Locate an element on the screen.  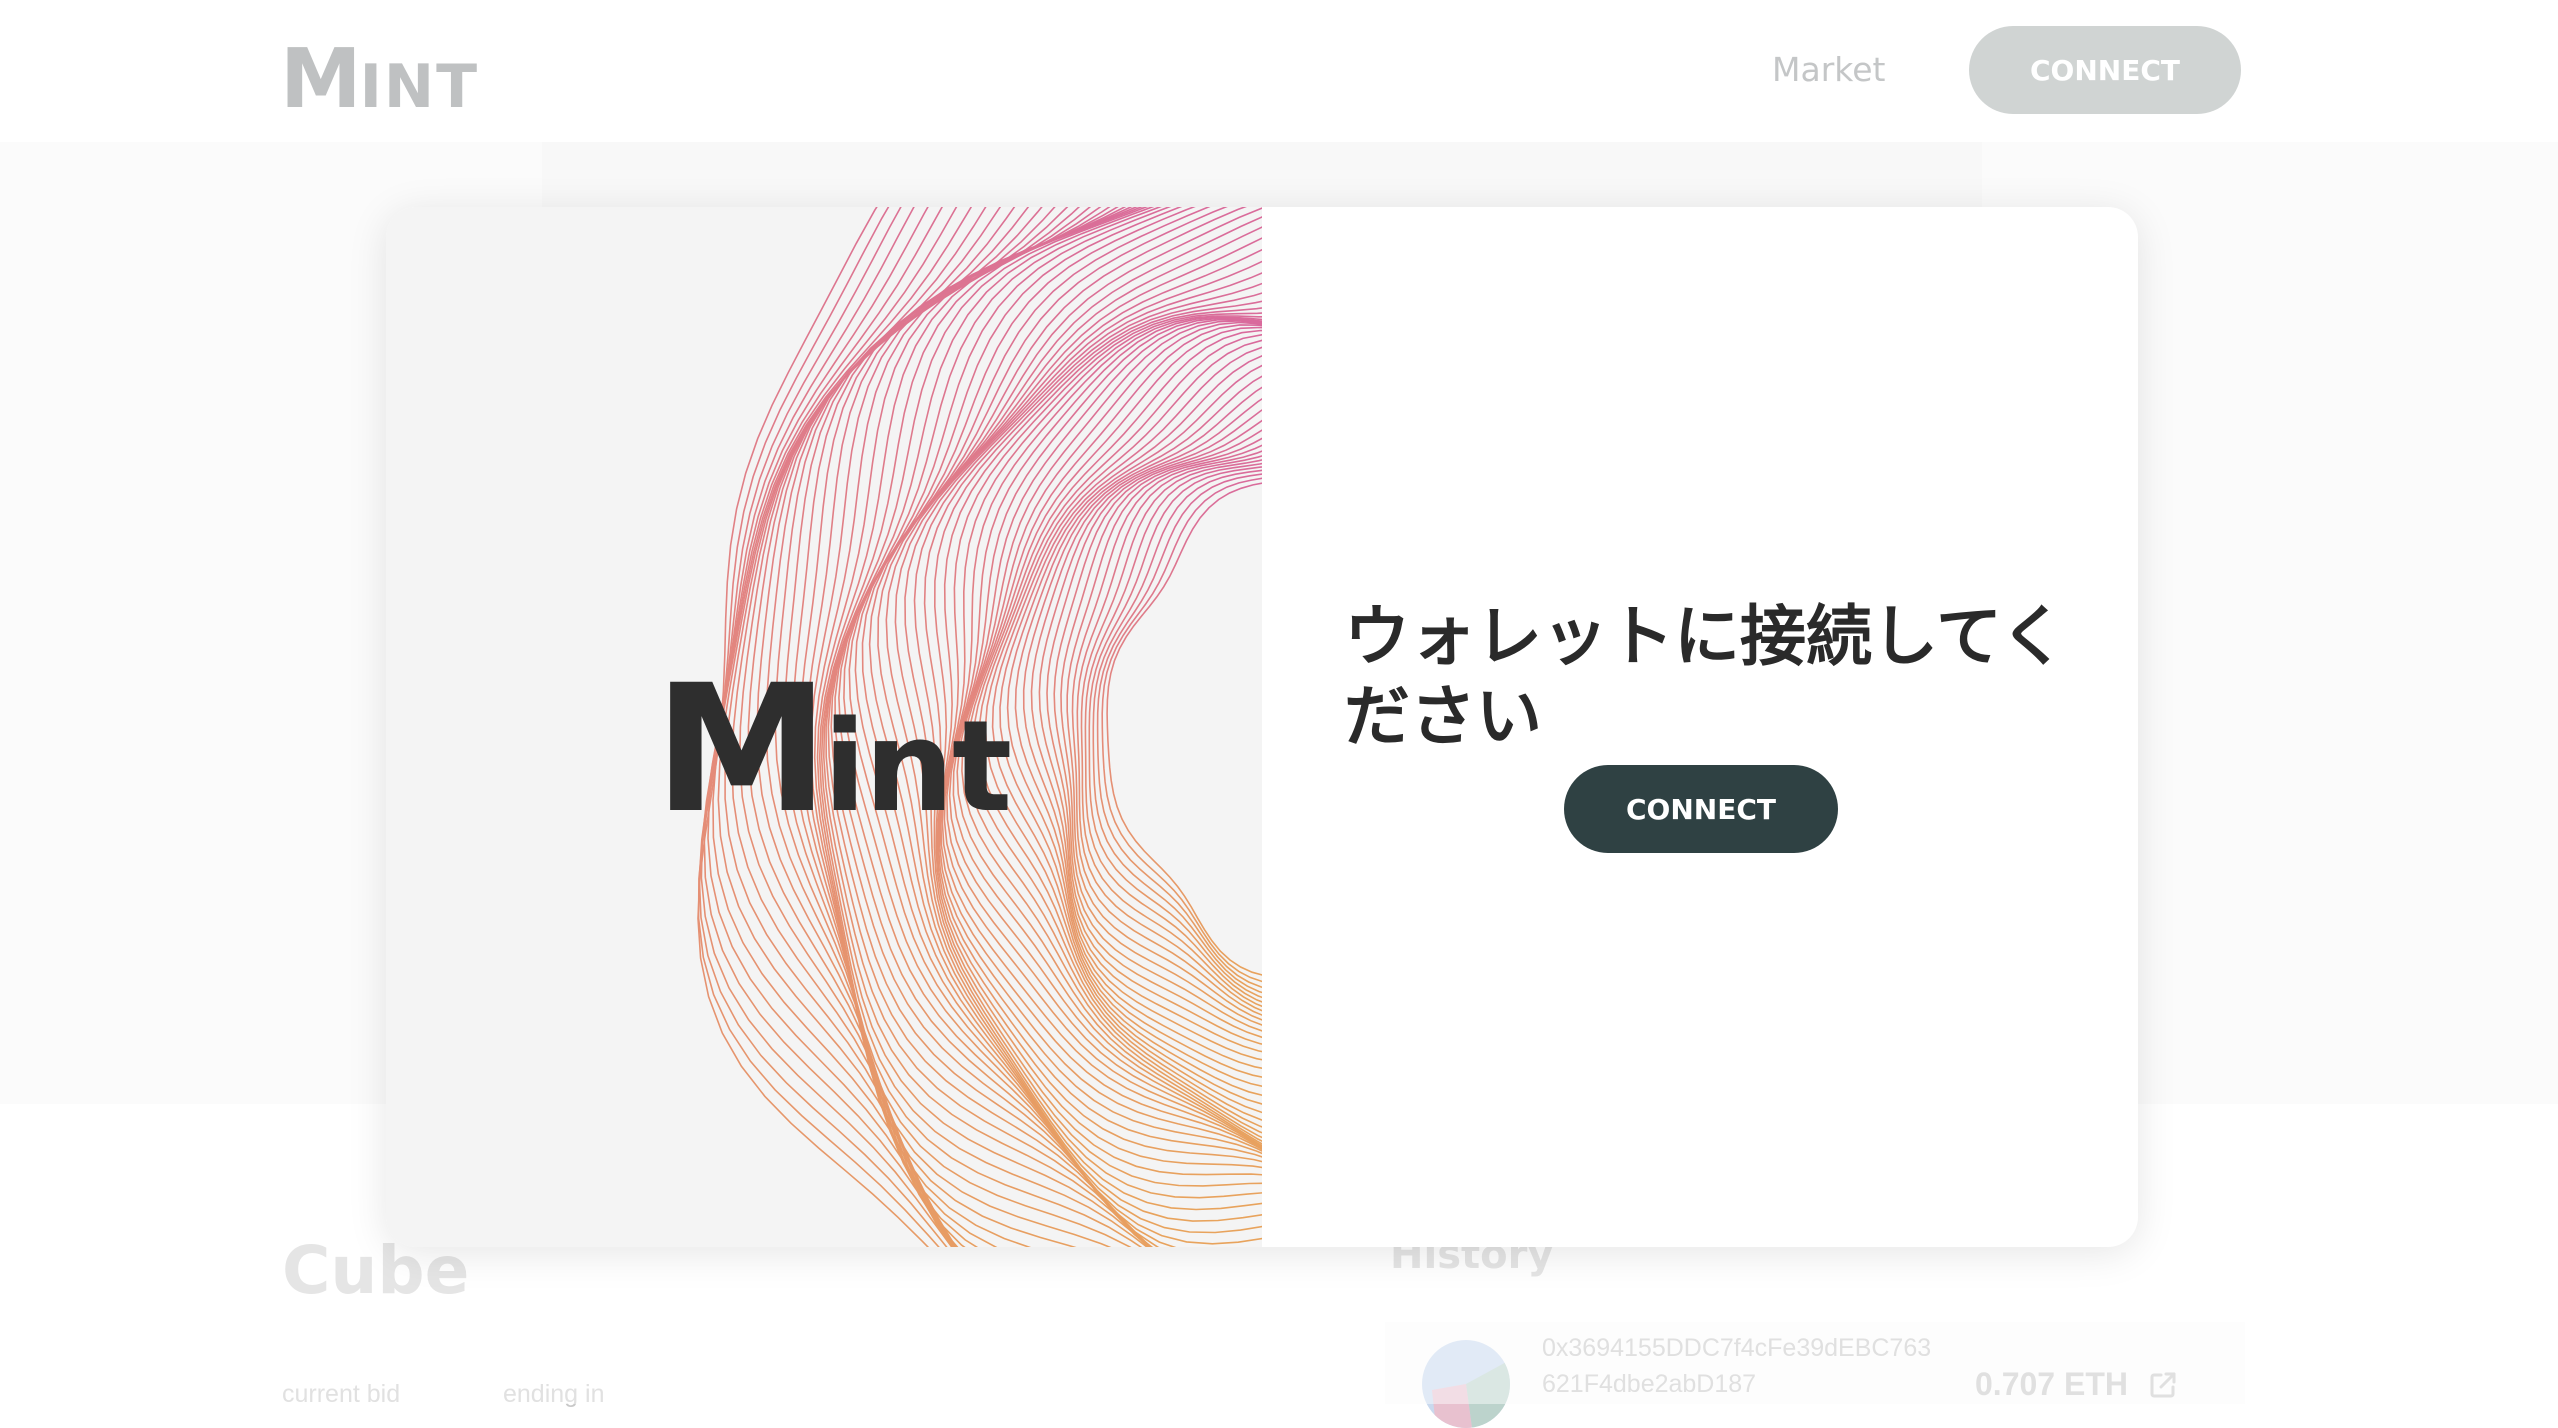
header-connect-button: CONNECT is located at coordinates (2105, 70).